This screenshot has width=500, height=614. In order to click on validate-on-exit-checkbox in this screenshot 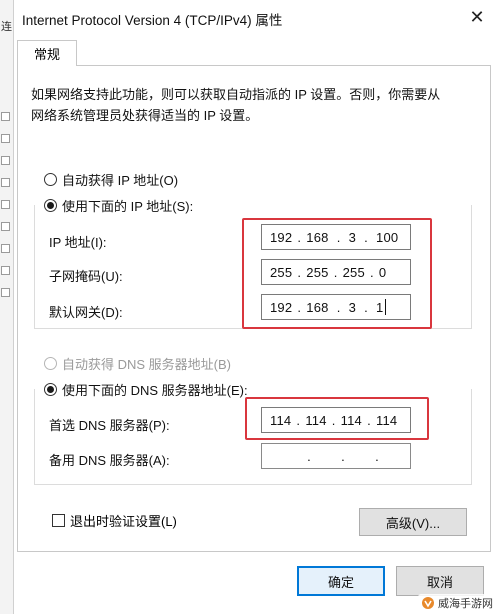, I will do `click(58, 520)`.